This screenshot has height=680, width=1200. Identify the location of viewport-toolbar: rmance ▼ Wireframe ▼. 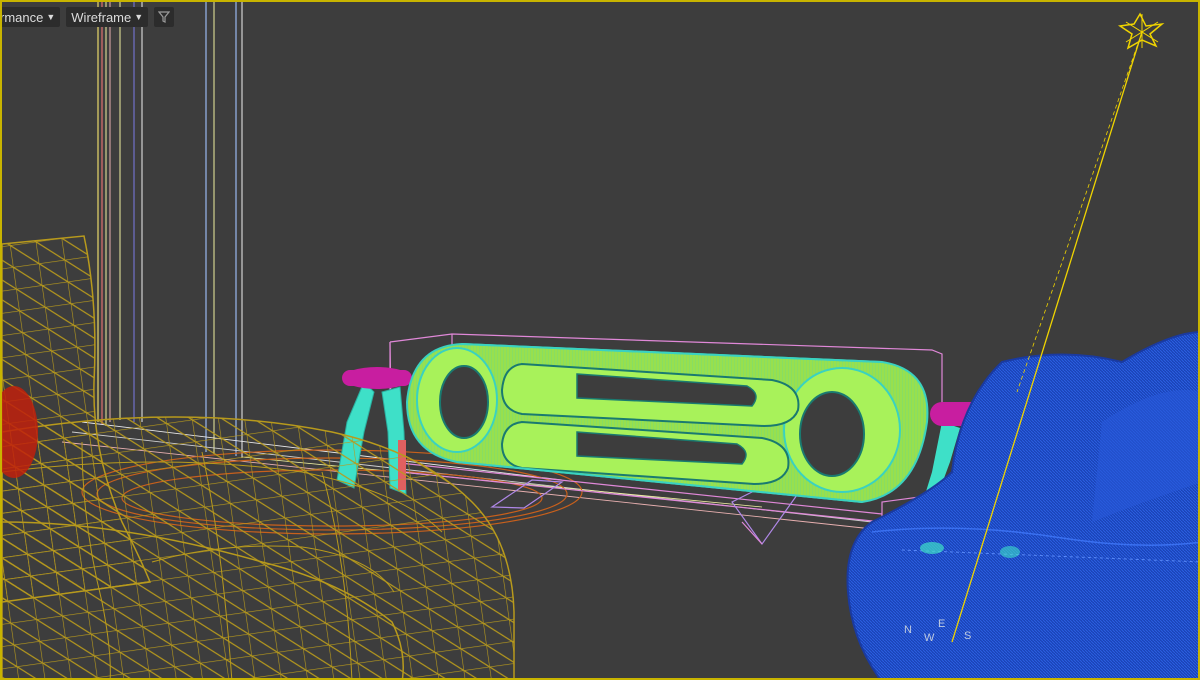
(87, 17).